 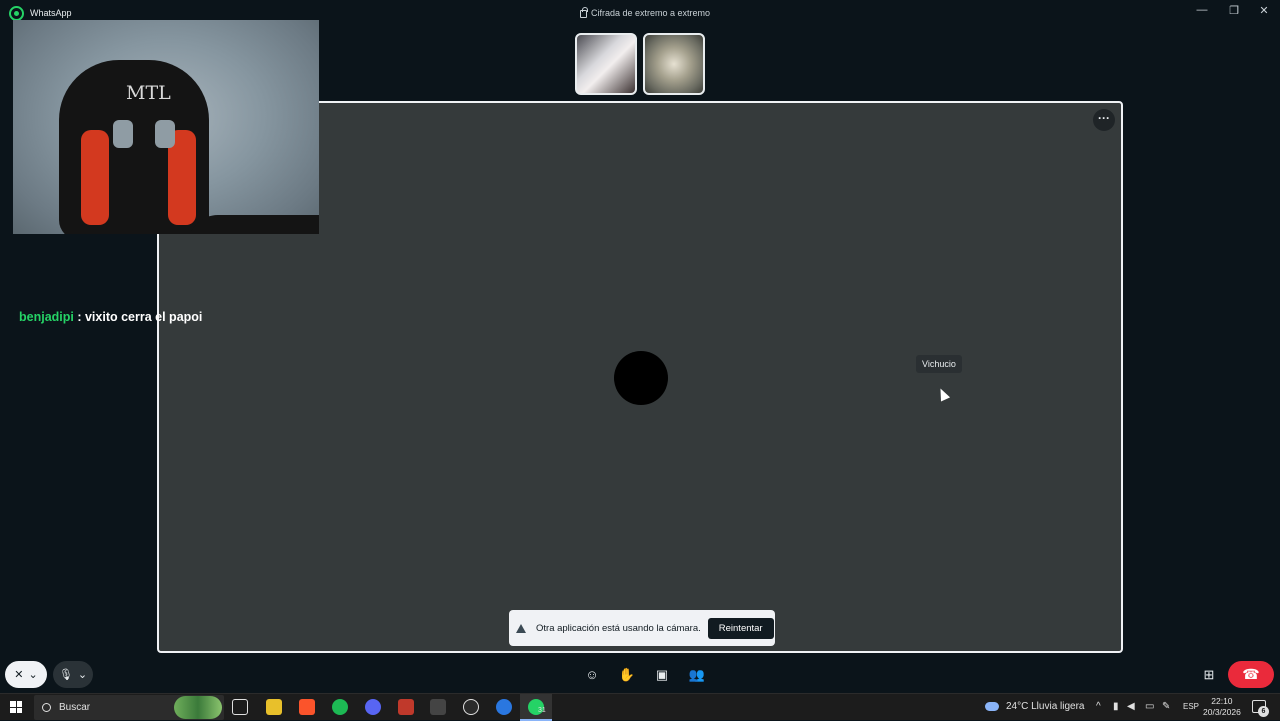 What do you see at coordinates (740, 628) in the screenshot?
I see `retry-button: Reintentar` at bounding box center [740, 628].